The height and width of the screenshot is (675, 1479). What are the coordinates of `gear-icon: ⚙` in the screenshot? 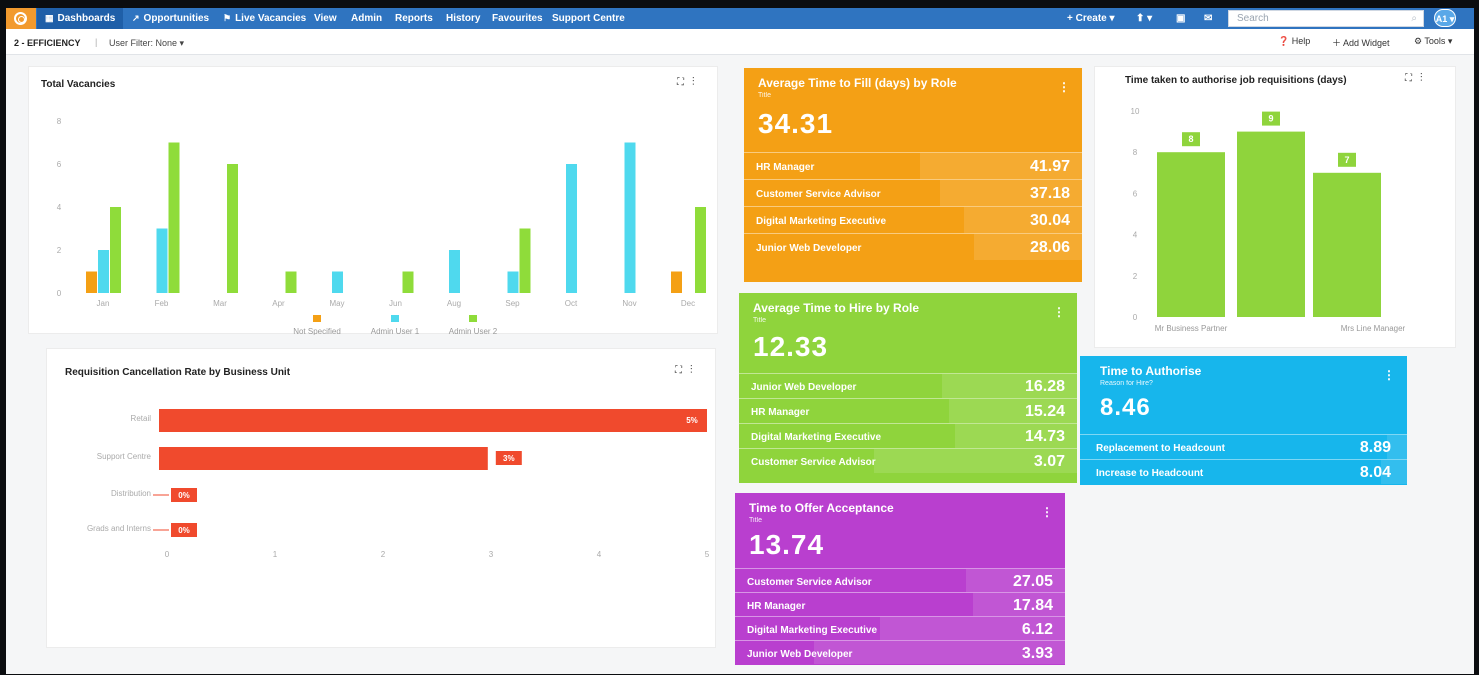 It's located at (1419, 41).